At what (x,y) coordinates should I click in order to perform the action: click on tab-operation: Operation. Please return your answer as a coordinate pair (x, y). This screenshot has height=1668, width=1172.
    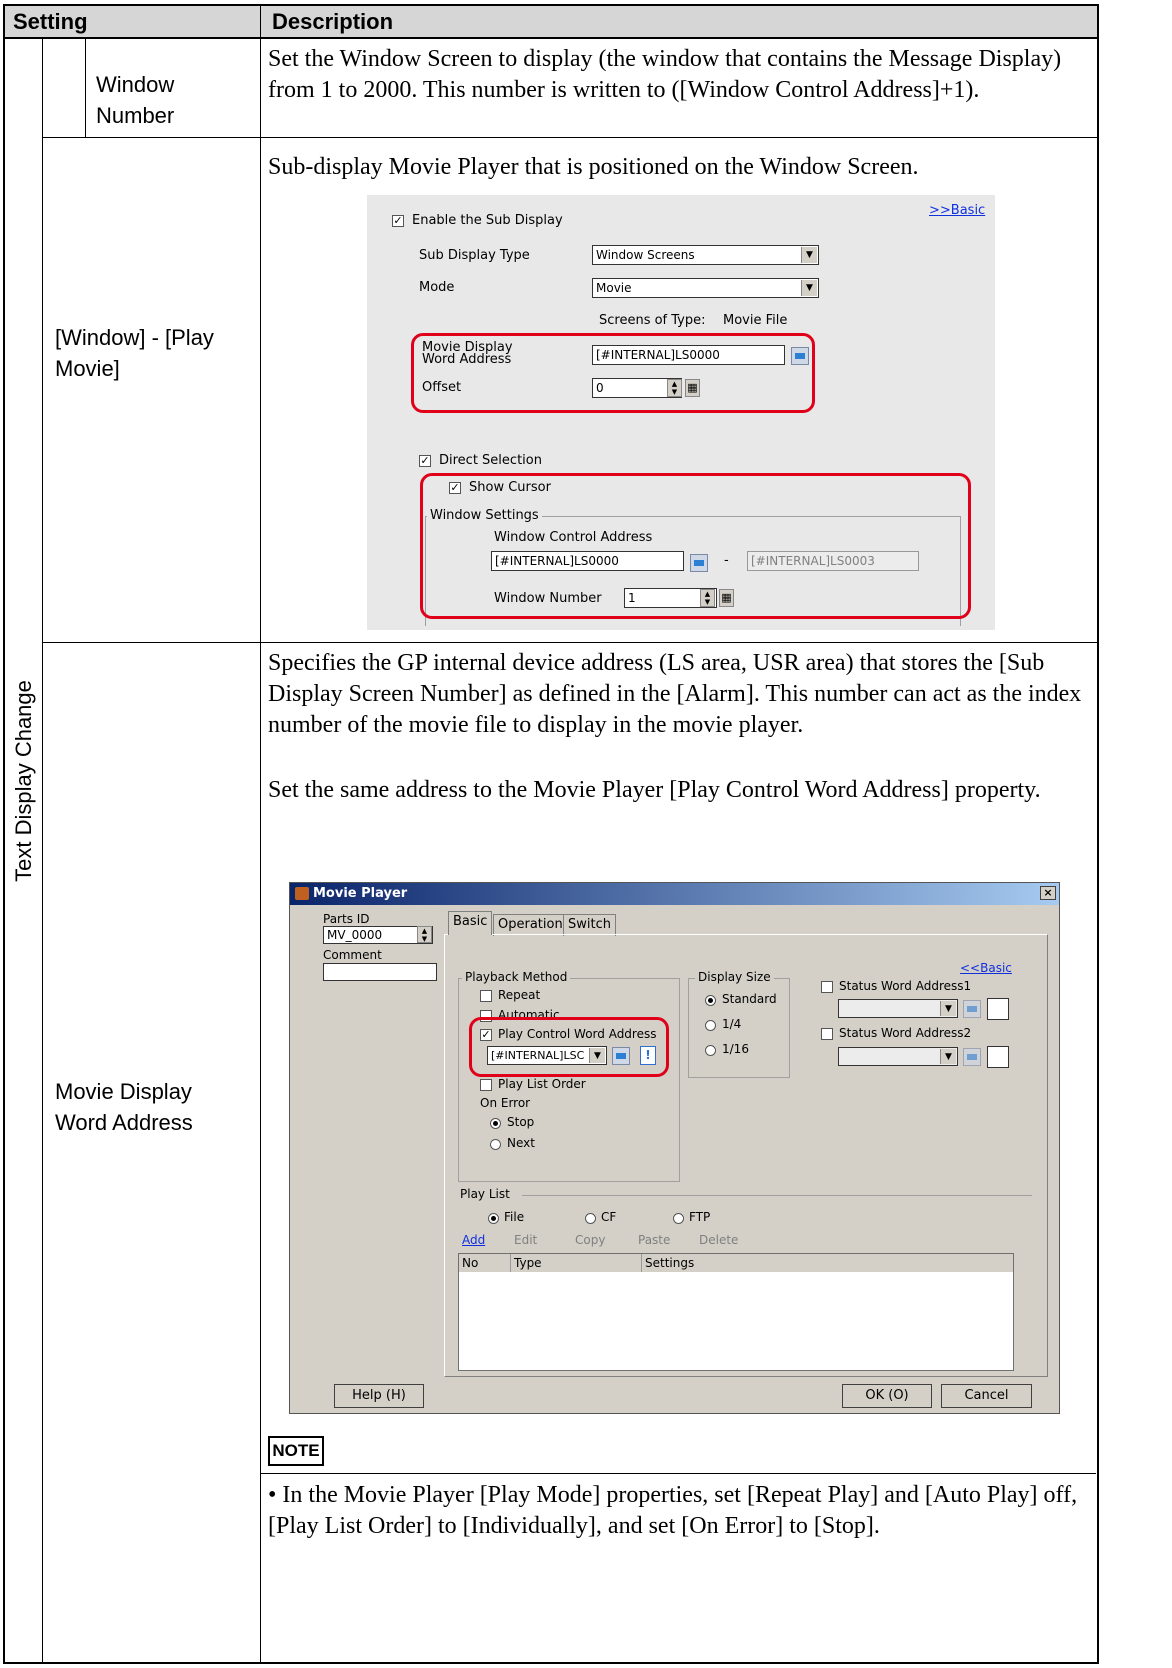
    Looking at the image, I should click on (530, 925).